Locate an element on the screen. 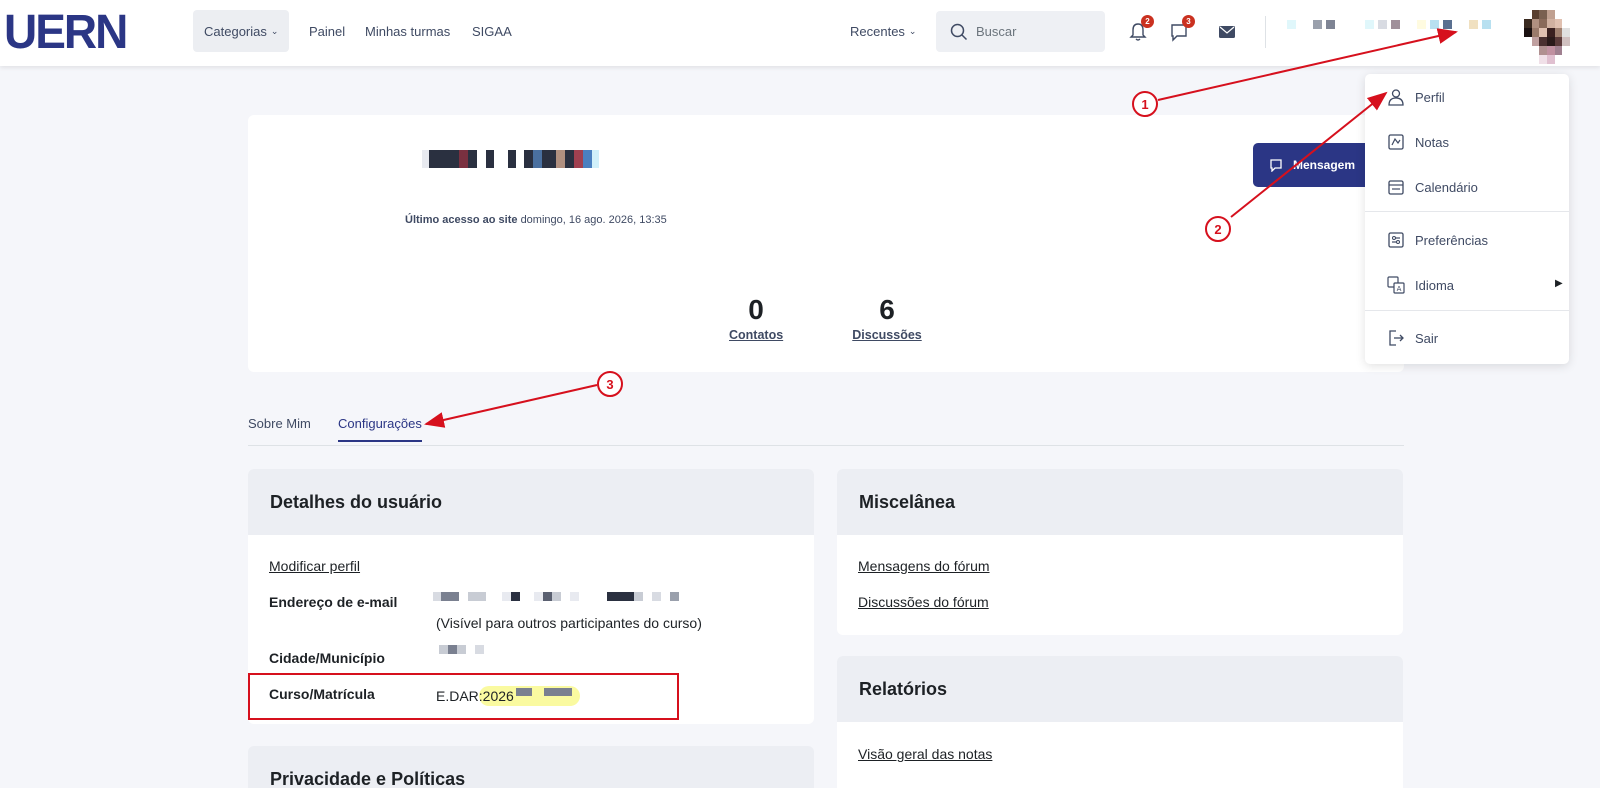 This screenshot has width=1600, height=788. language-icon: A is located at coordinates (1396, 285).